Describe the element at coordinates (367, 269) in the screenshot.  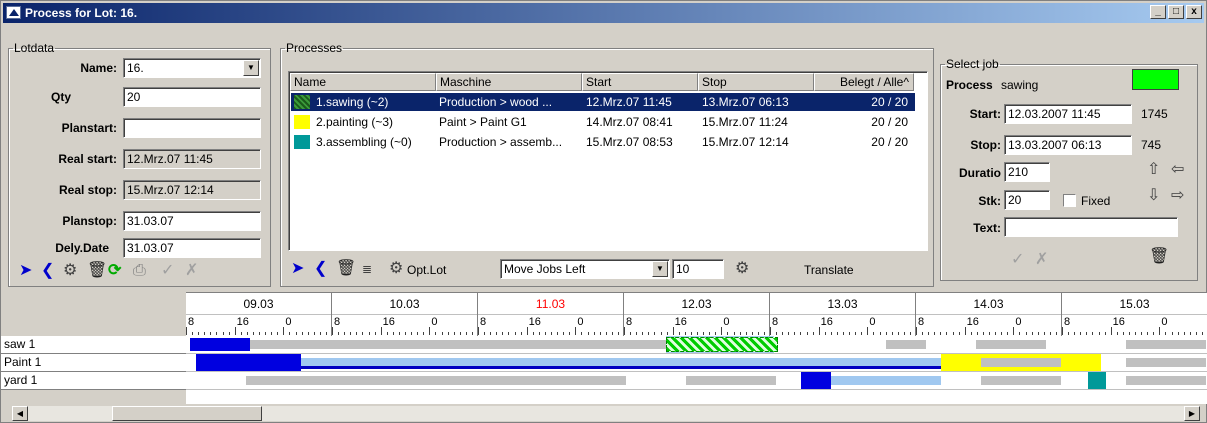
I see `list-icon: ≣` at that location.